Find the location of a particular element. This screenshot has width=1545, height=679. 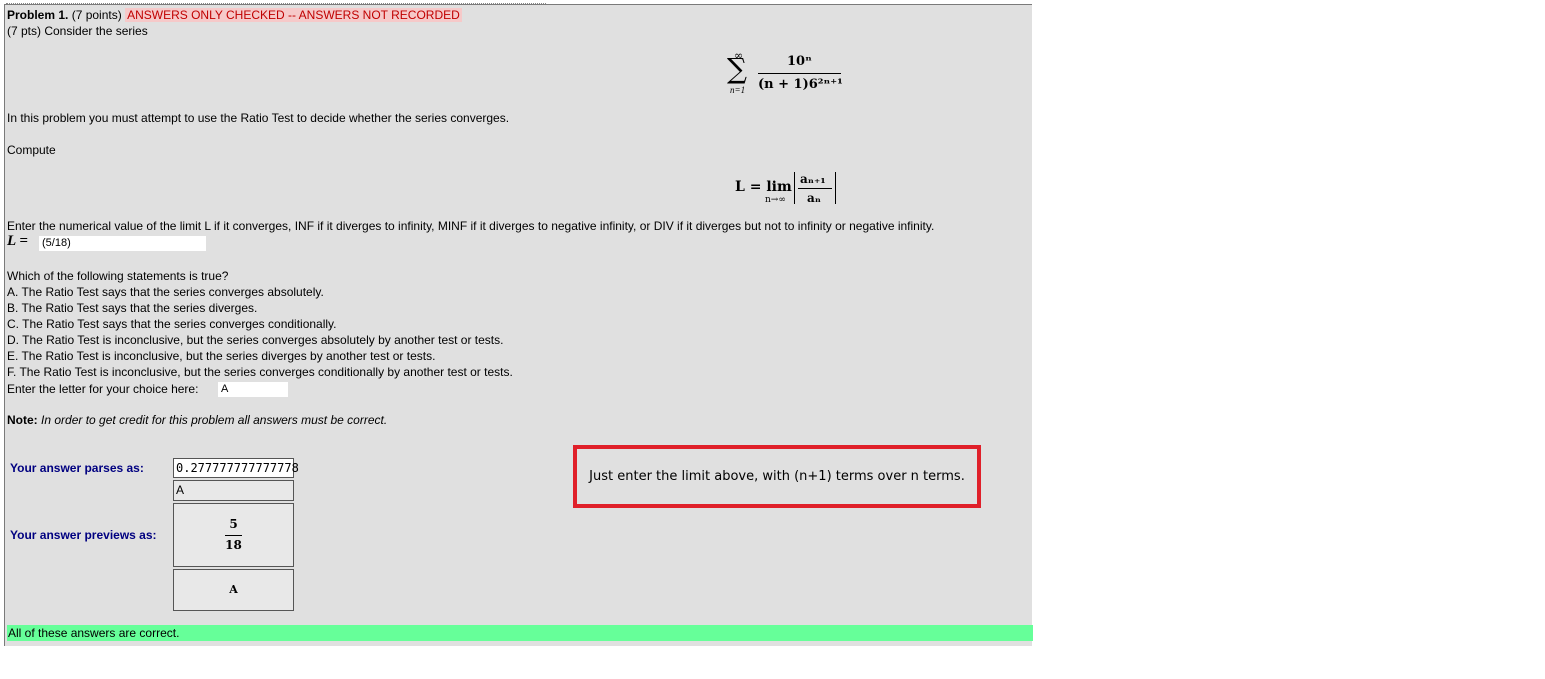

preview-answer-1: 5 18 is located at coordinates (233, 535).